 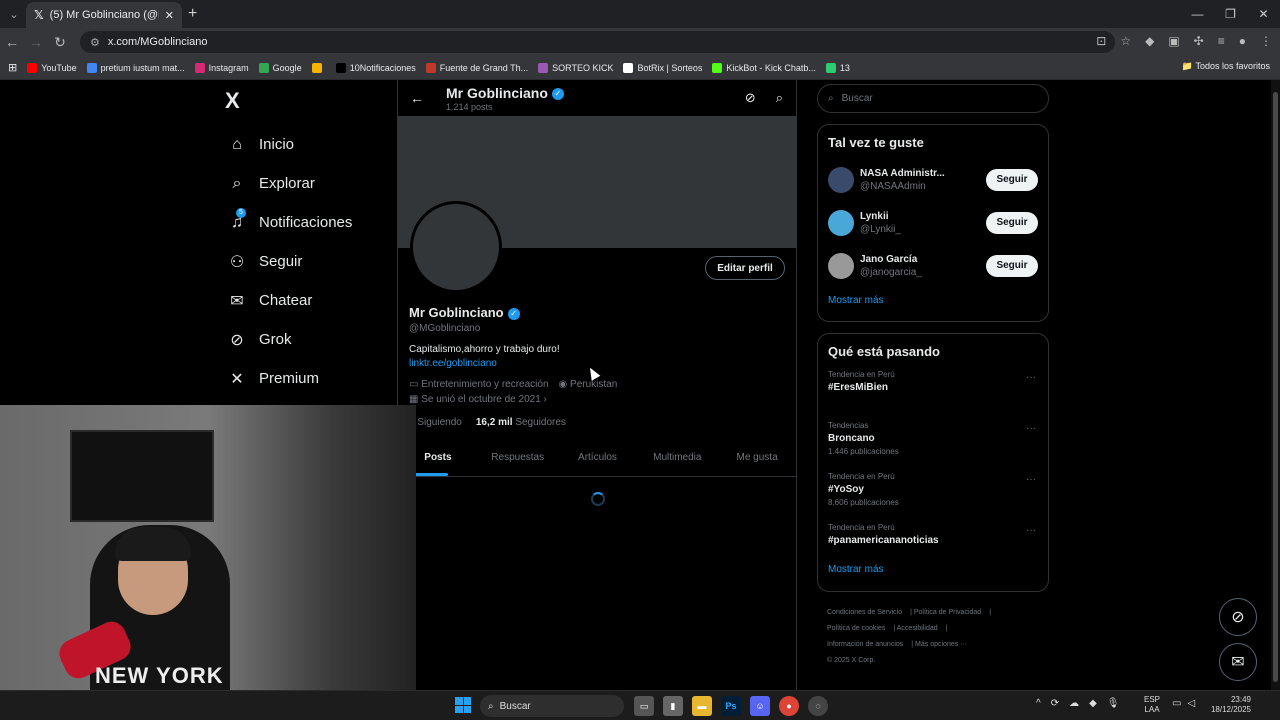 What do you see at coordinates (837, 67) in the screenshot?
I see `bookmark-item: 13` at bounding box center [837, 67].